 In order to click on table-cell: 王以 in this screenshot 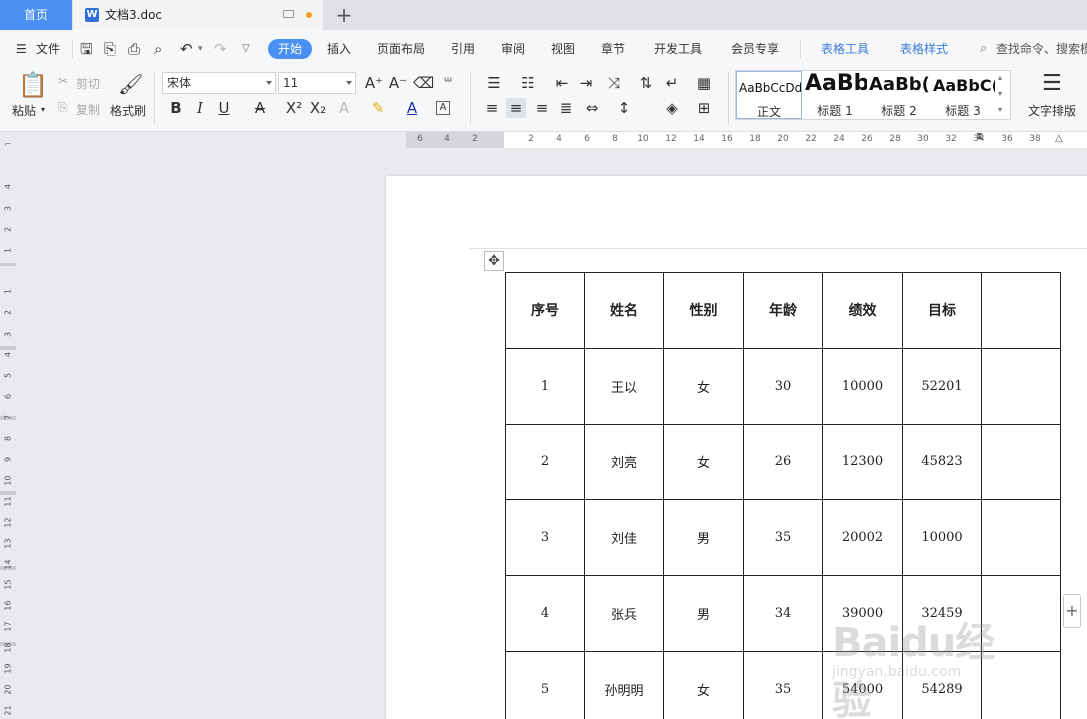, I will do `click(624, 386)`.